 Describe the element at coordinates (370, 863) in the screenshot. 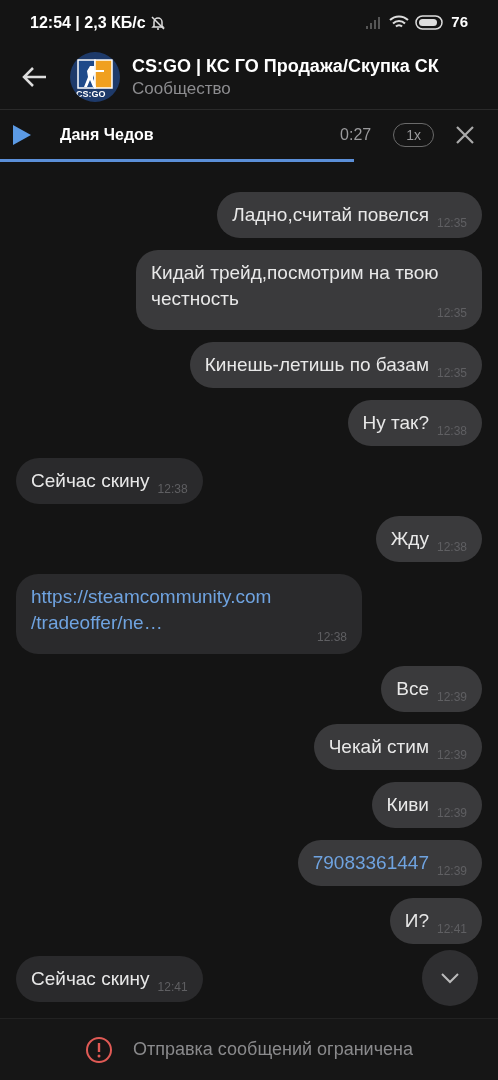

I see `message-link: 79083361447` at that location.